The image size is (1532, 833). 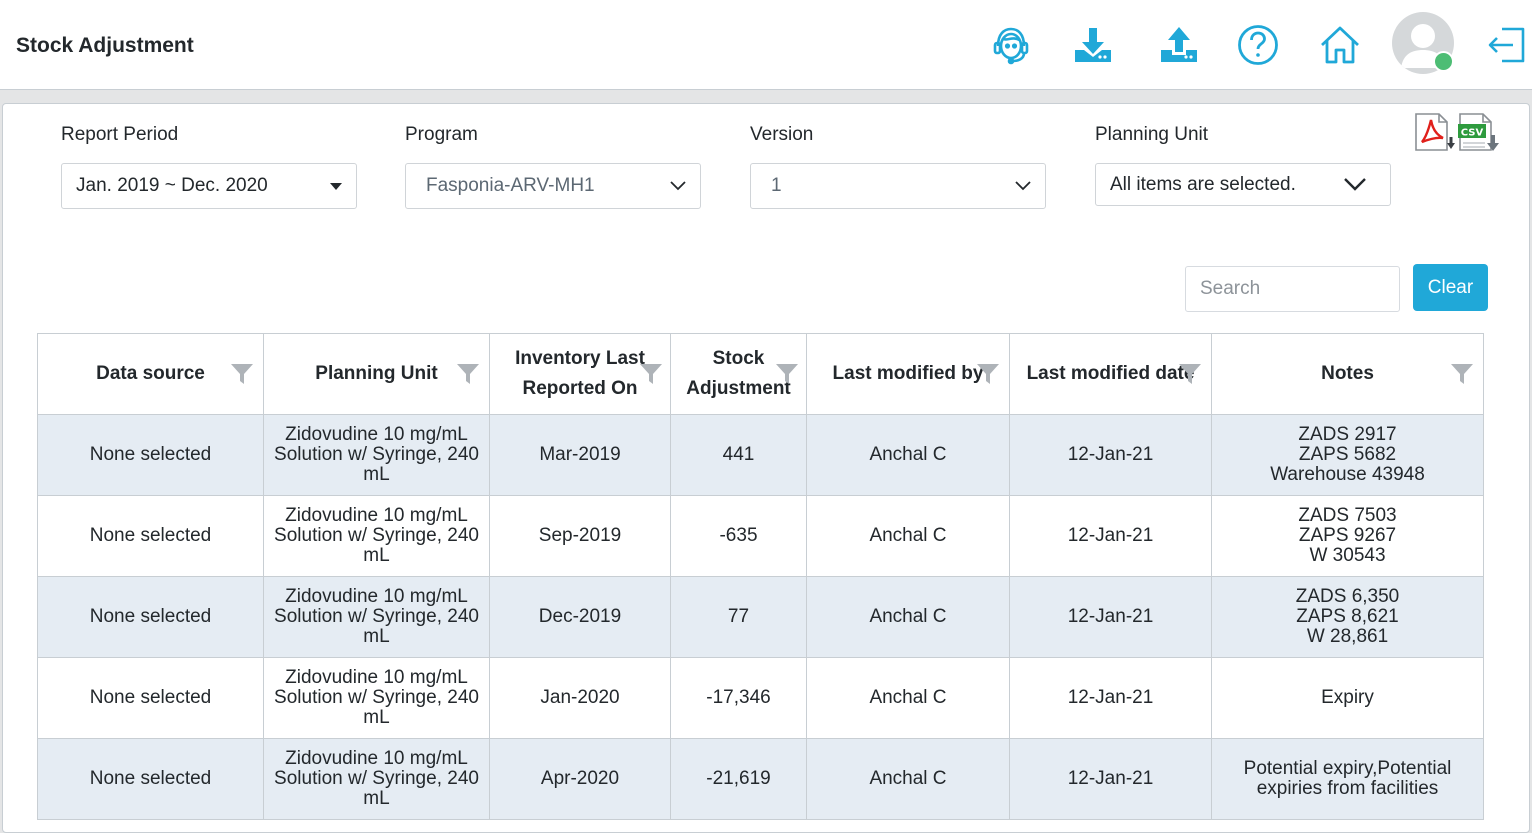 I want to click on column-header-planning-unit: Planning Unit, so click(x=376, y=374).